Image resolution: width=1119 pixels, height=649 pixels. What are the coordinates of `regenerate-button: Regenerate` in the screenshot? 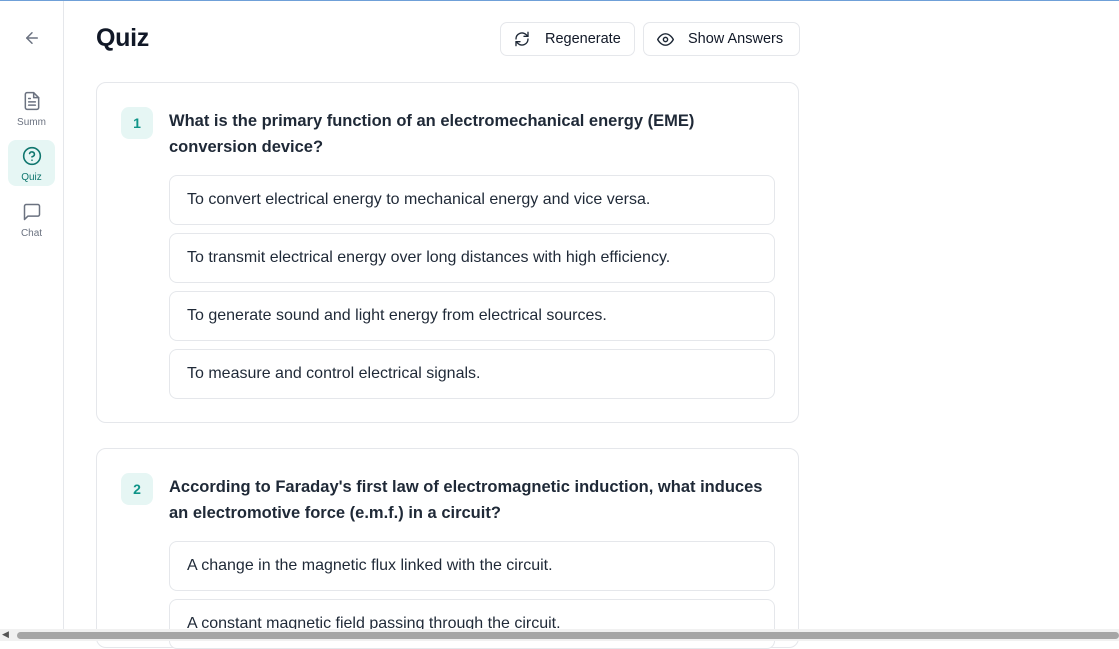 It's located at (567, 39).